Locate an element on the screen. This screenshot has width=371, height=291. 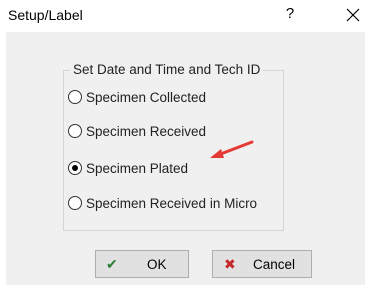
annotation-arrow-icon is located at coordinates (232, 149).